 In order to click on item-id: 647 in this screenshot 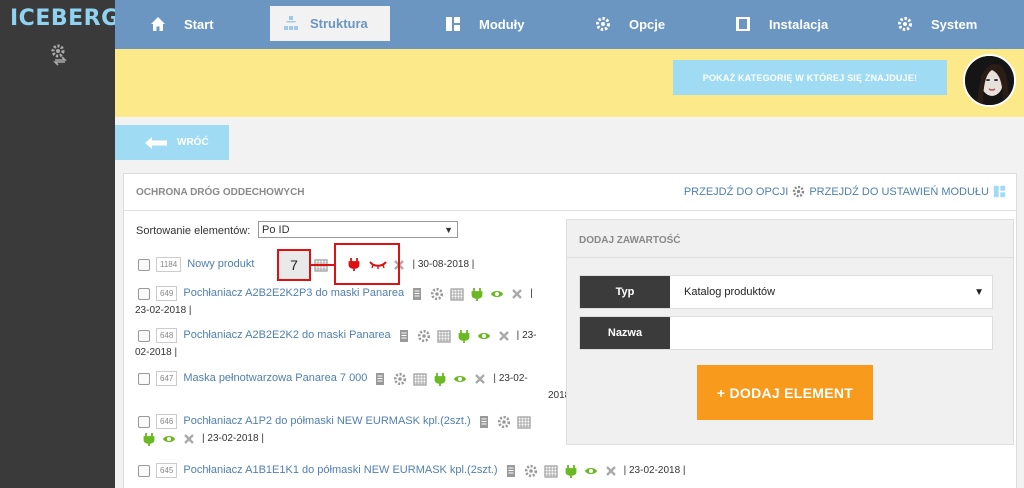, I will do `click(167, 378)`.